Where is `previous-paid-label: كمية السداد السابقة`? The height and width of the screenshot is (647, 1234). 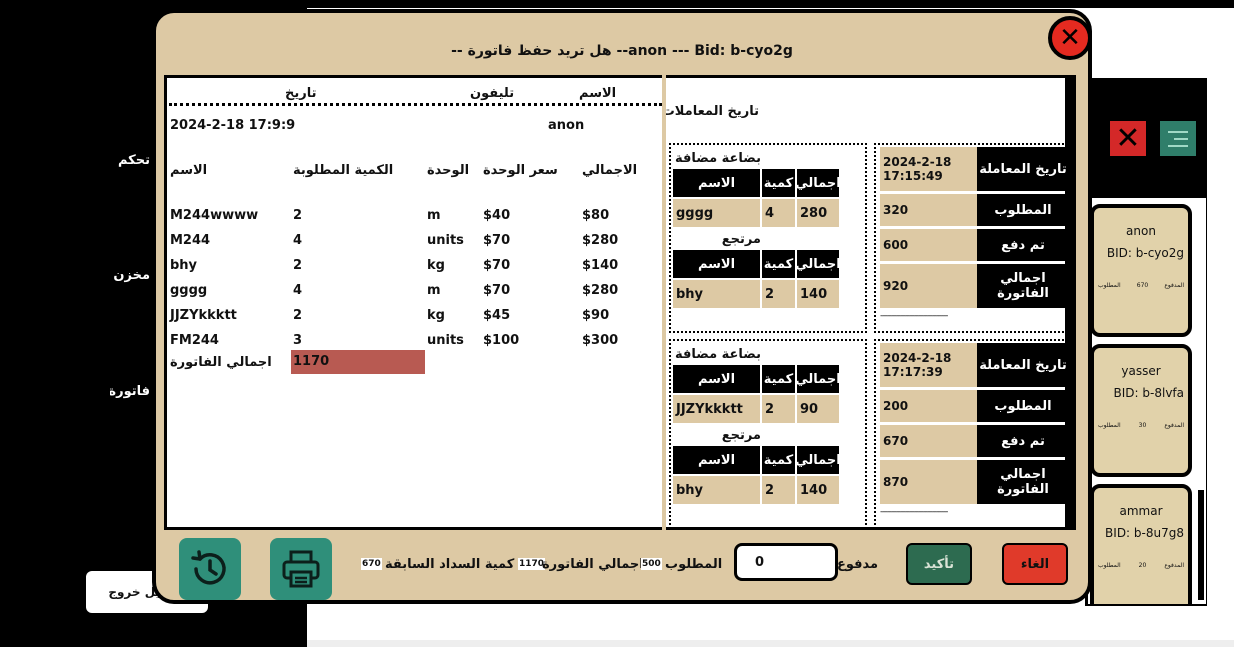
previous-paid-label: كمية السداد السابقة is located at coordinates (450, 564).